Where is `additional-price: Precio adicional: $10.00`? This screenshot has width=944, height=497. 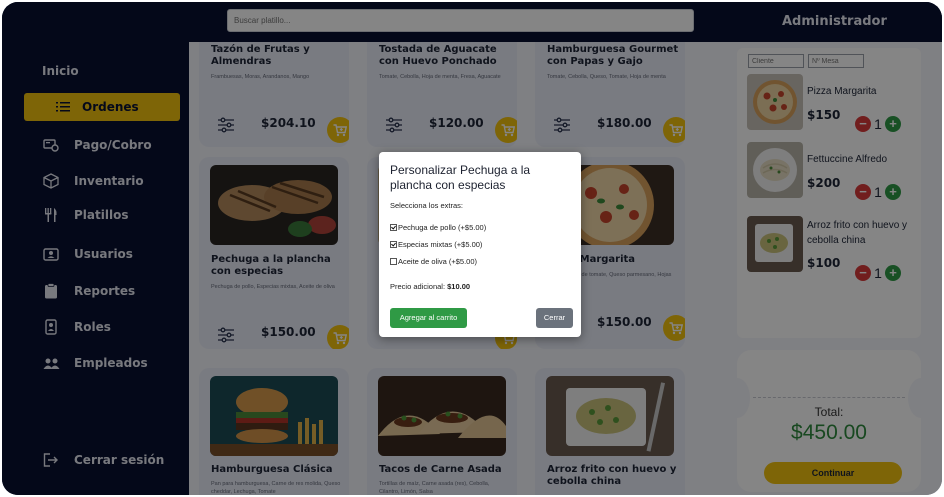 additional-price: Precio adicional: $10.00 is located at coordinates (430, 286).